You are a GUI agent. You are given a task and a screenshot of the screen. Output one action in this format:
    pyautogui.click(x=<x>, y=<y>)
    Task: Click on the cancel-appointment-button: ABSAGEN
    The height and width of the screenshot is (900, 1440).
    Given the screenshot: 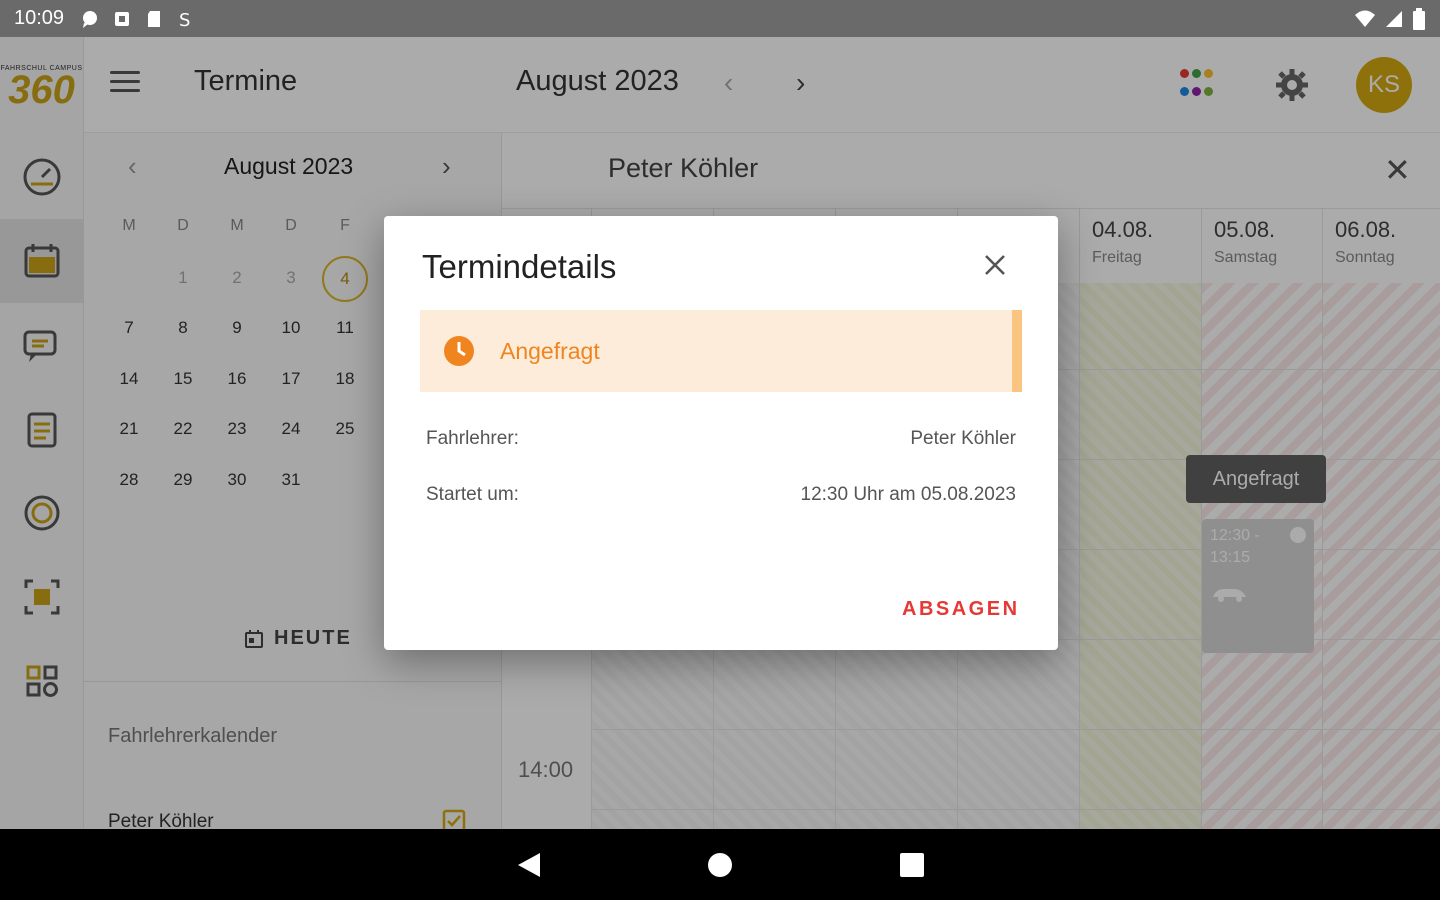 What is the action you would take?
    pyautogui.click(x=961, y=609)
    